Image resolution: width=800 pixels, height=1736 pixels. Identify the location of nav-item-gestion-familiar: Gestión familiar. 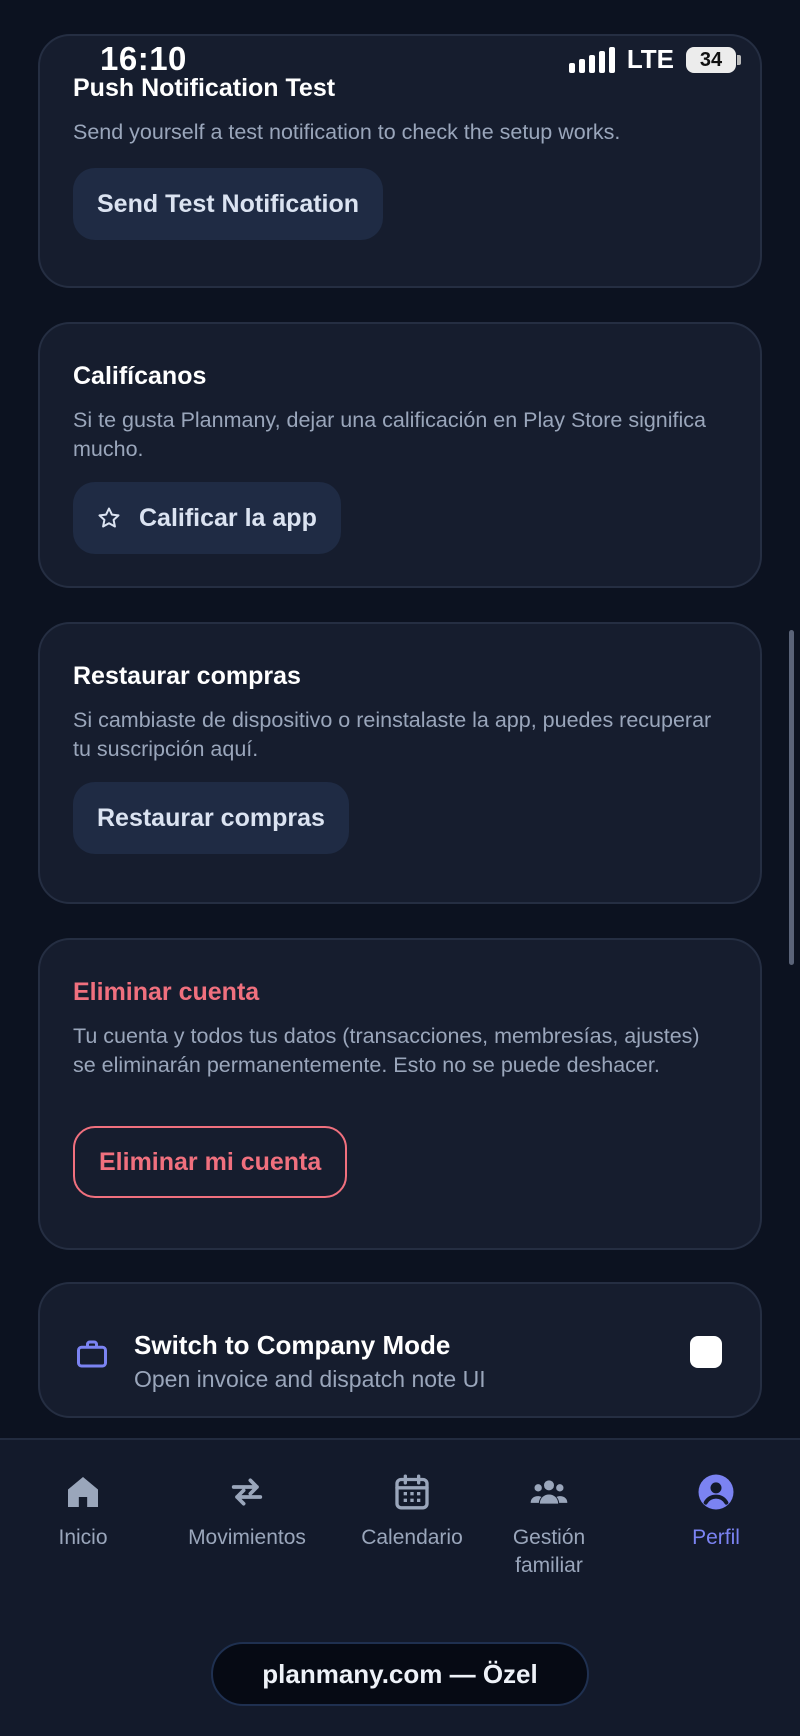
(549, 1526).